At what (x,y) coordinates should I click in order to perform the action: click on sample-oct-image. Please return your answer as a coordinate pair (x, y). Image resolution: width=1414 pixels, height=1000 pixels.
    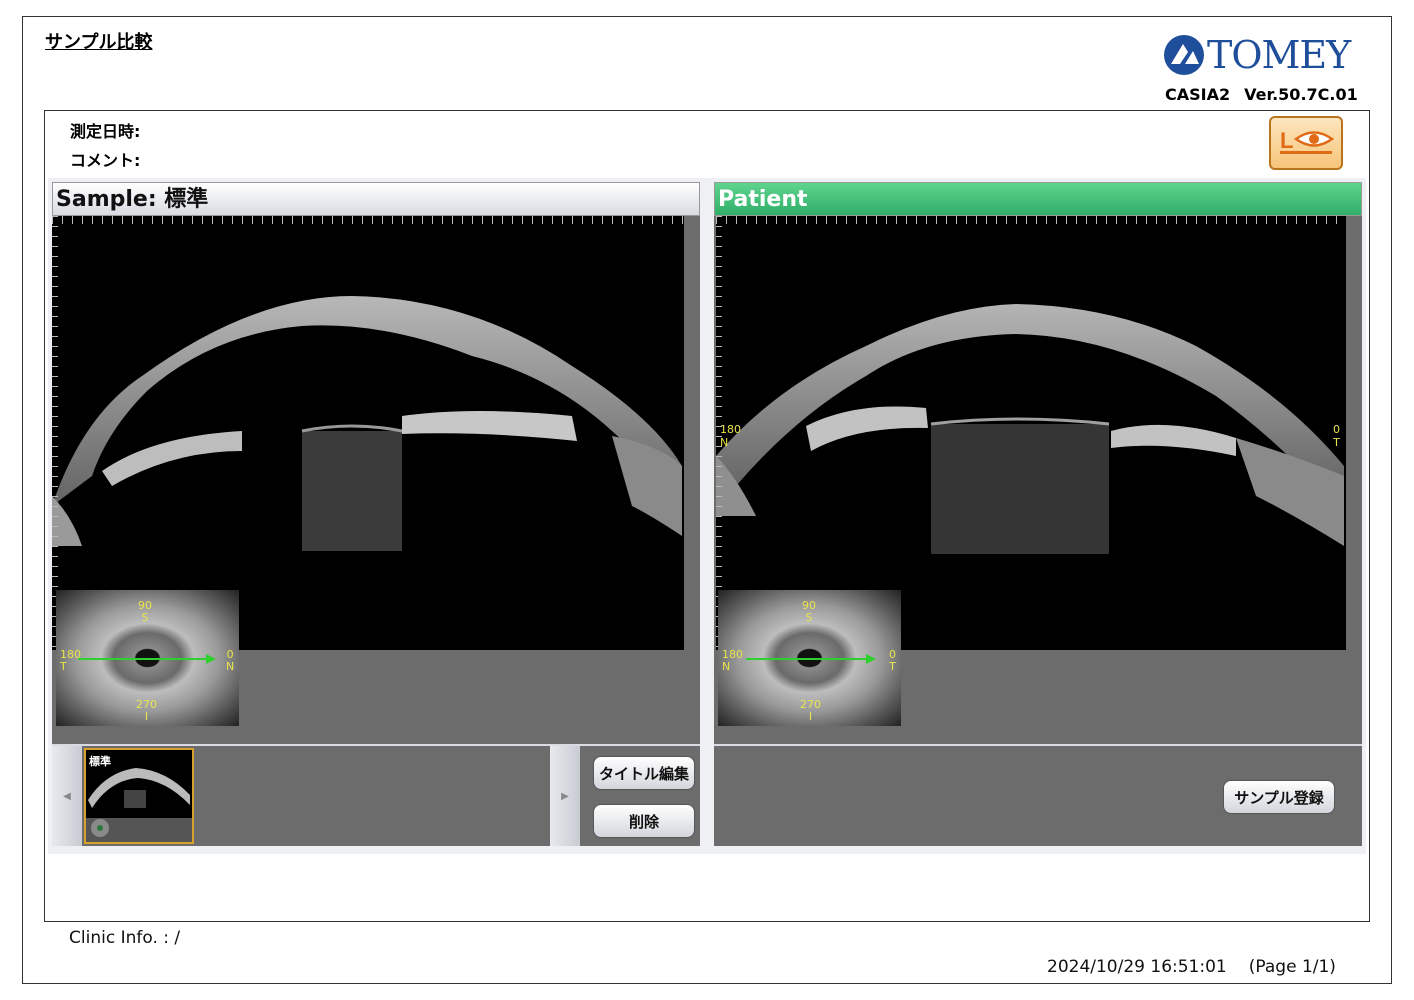
    Looking at the image, I should click on (367, 423).